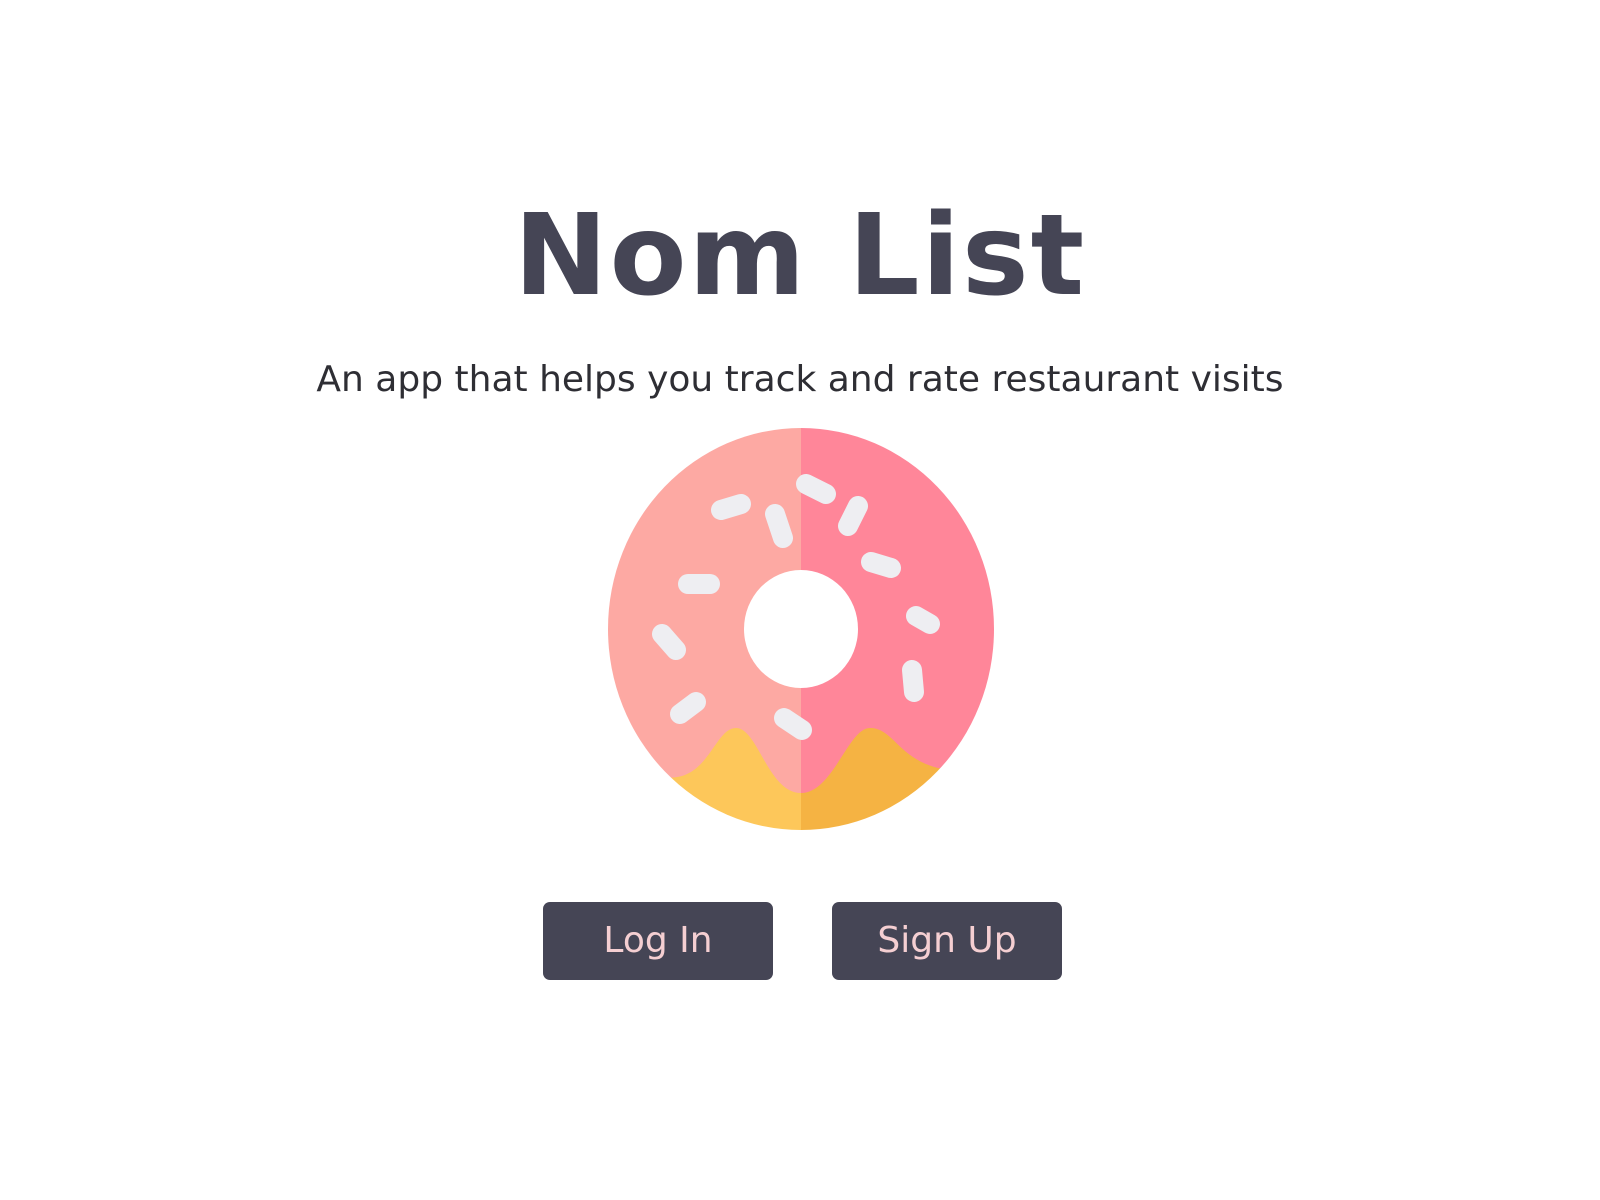 Image resolution: width=1600 pixels, height=1200 pixels. I want to click on donut-icon, so click(801, 629).